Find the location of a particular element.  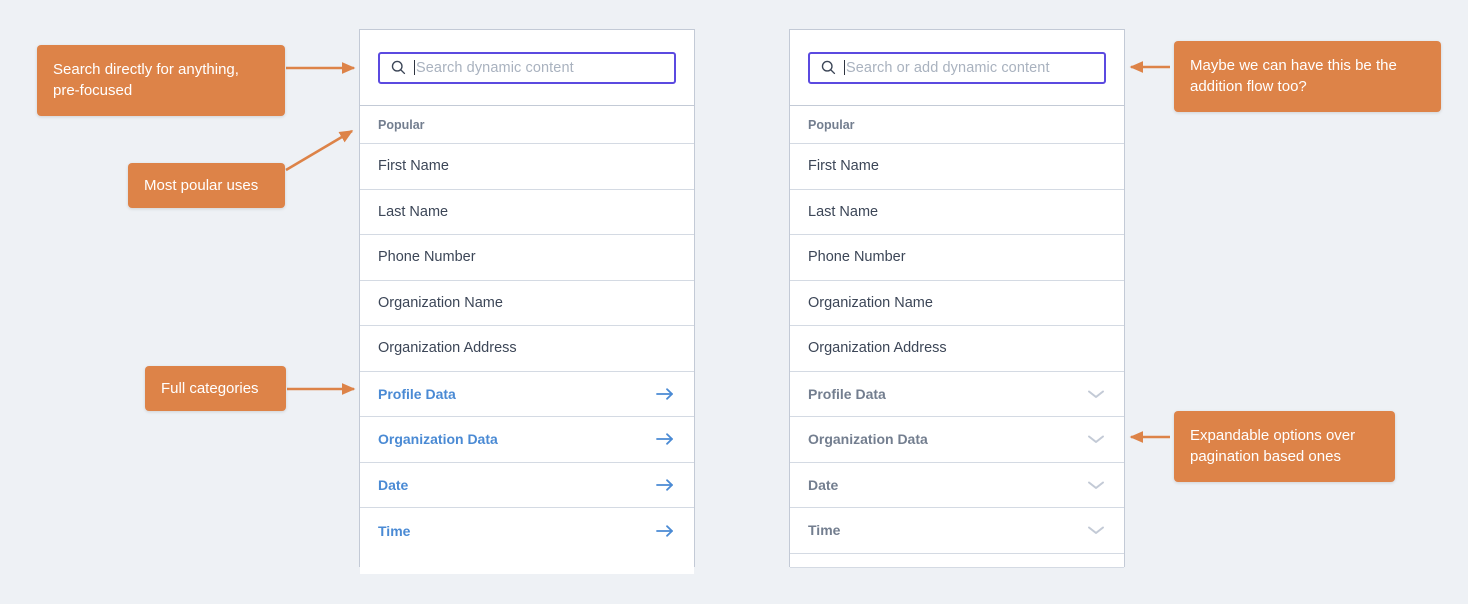

annotation-note-categories: Full categories is located at coordinates (215, 389).